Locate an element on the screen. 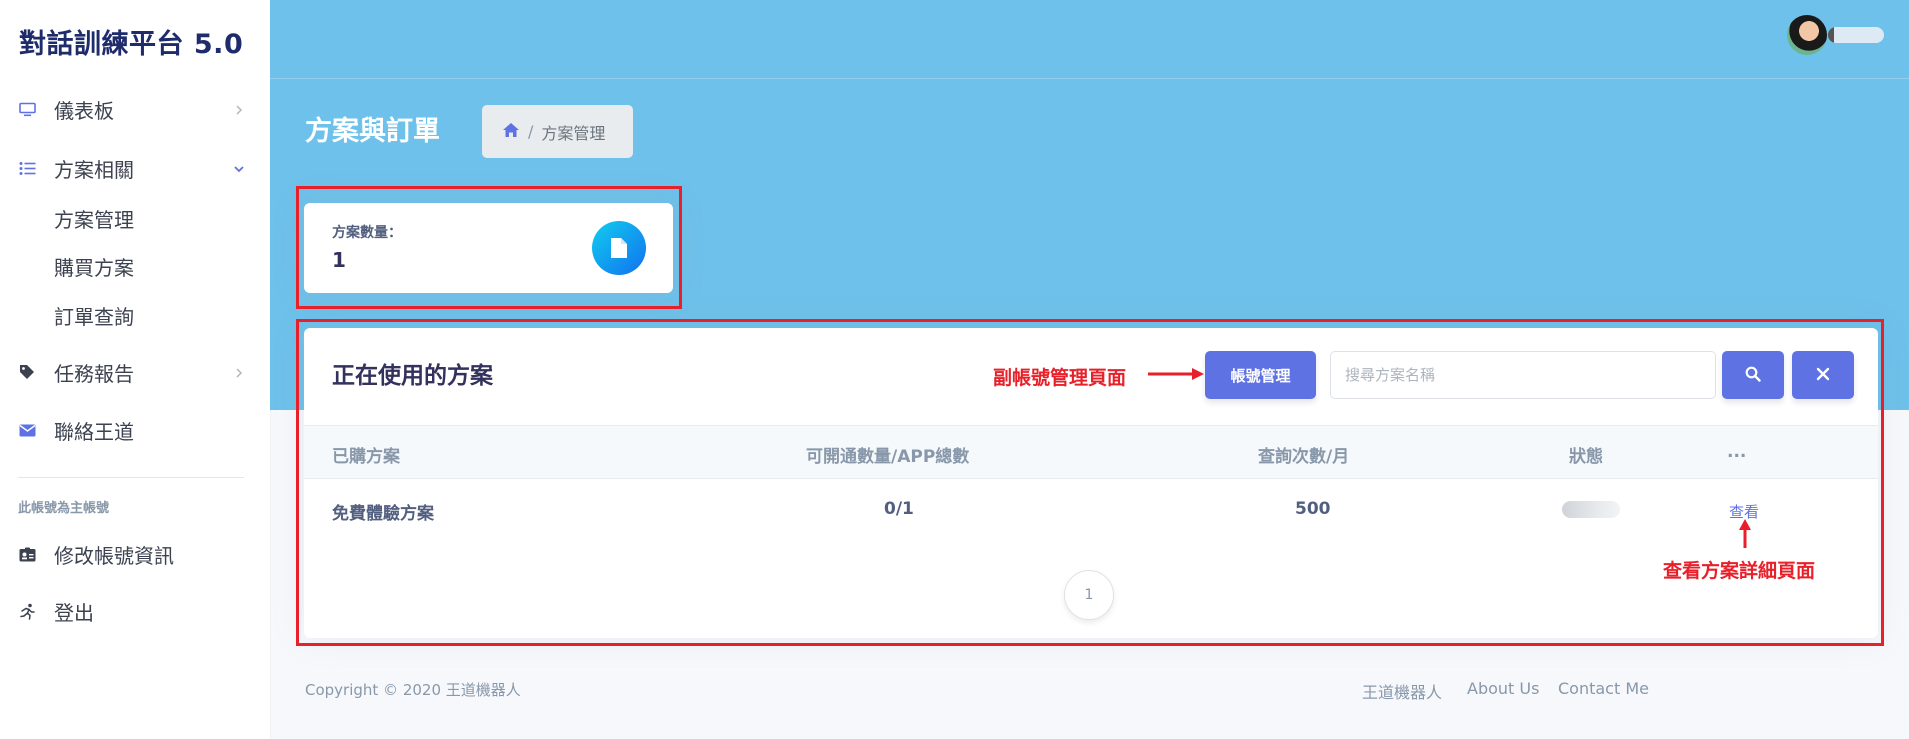 This screenshot has height=739, width=1909. sidebar-item-label: 修改帳號資訊 is located at coordinates (114, 555).